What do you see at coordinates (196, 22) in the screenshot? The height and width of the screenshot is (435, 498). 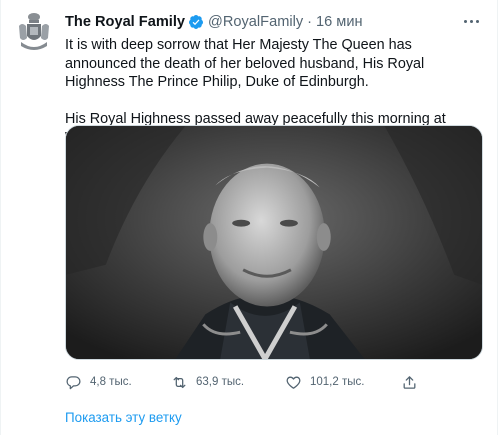 I see `verified-badge-icon` at bounding box center [196, 22].